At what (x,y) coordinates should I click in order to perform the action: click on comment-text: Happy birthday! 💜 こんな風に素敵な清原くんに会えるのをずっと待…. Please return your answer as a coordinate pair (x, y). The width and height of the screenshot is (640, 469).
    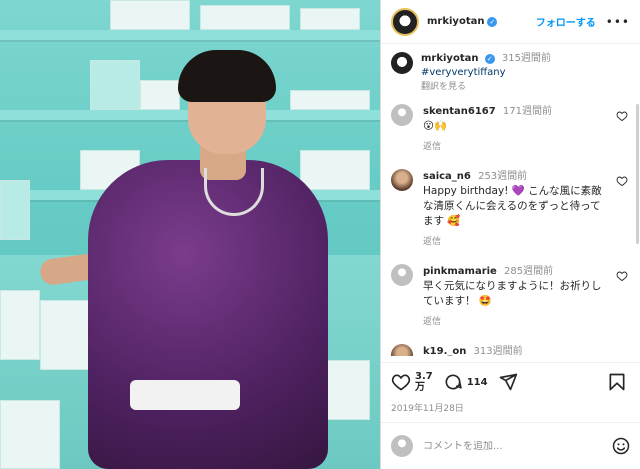
    Looking at the image, I should click on (512, 206).